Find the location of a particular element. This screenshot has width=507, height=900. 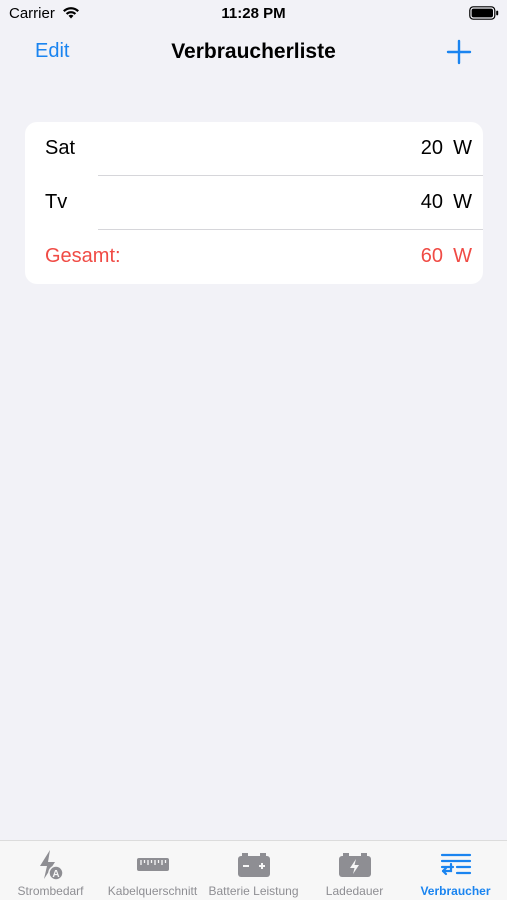

edit-button: Edit is located at coordinates (52, 51).